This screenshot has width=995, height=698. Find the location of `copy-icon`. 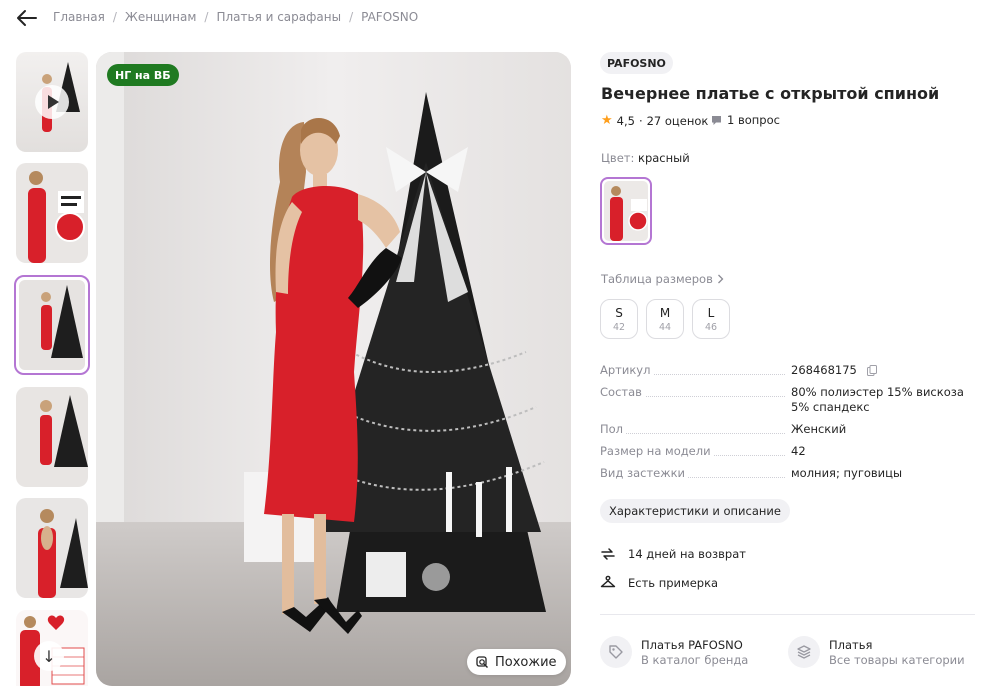

copy-icon is located at coordinates (871, 370).